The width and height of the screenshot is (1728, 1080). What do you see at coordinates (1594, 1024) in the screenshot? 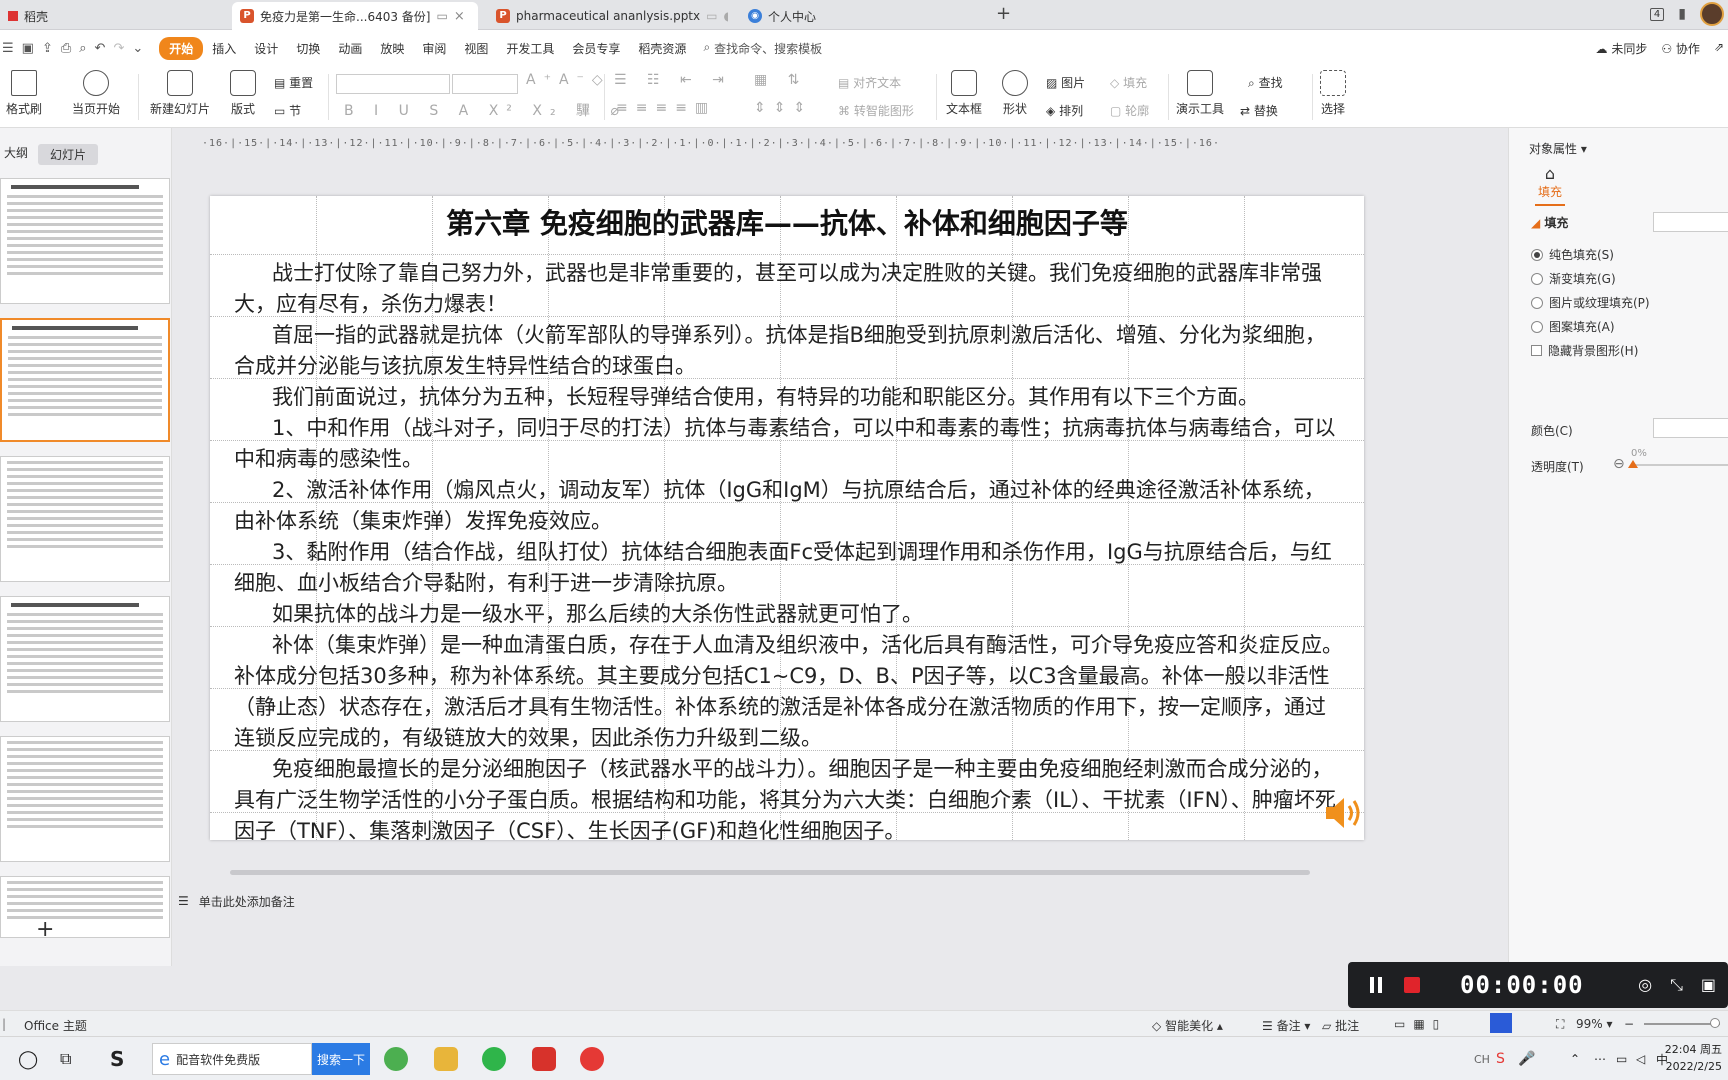
I see `zoom-level: 99% ▾` at bounding box center [1594, 1024].